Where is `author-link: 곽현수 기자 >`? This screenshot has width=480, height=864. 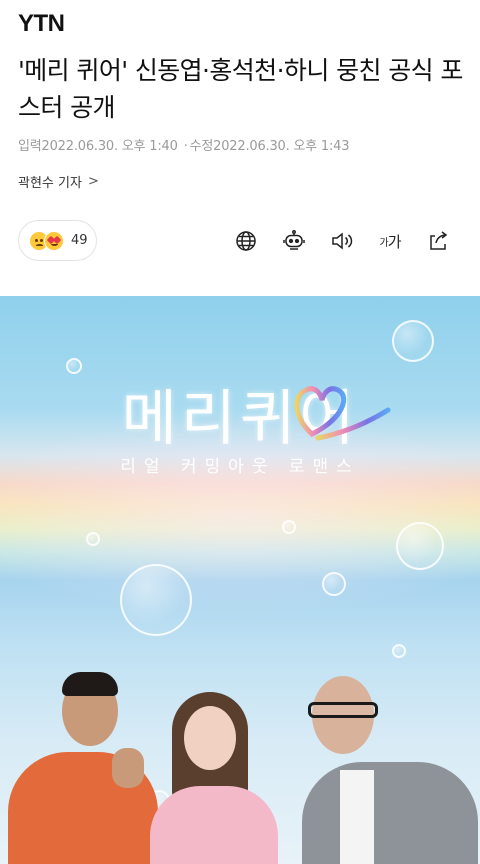
author-link: 곽현수 기자 > is located at coordinates (58, 181).